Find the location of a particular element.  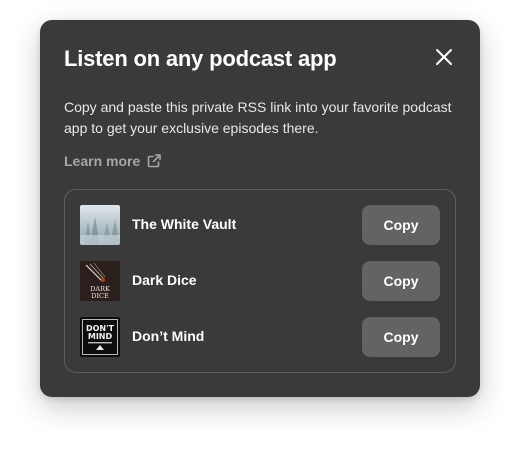

learn-more-label: Learn more is located at coordinates (102, 161).